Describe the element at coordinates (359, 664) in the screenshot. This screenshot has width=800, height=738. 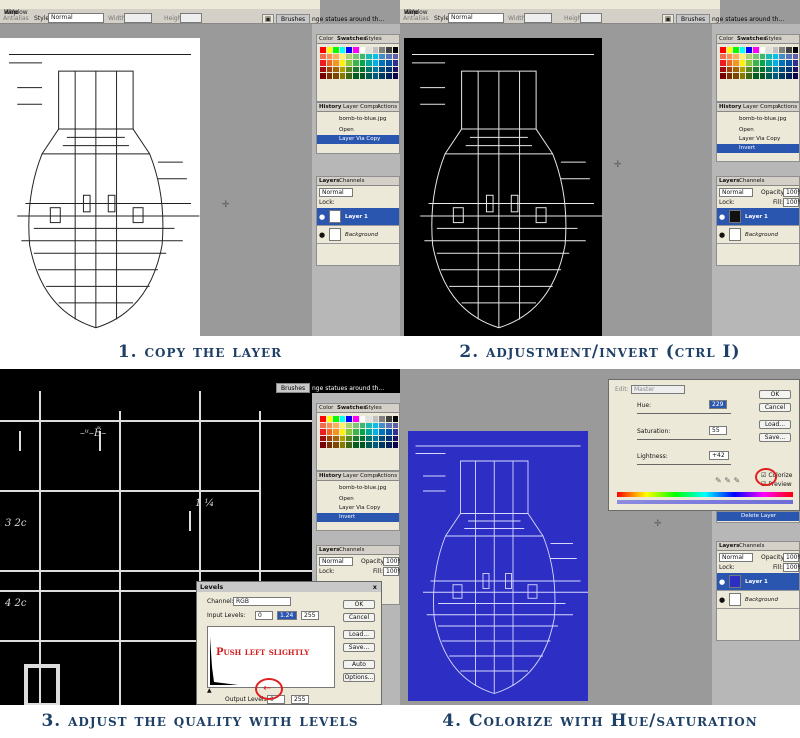
I see `auto-button: Auto` at that location.